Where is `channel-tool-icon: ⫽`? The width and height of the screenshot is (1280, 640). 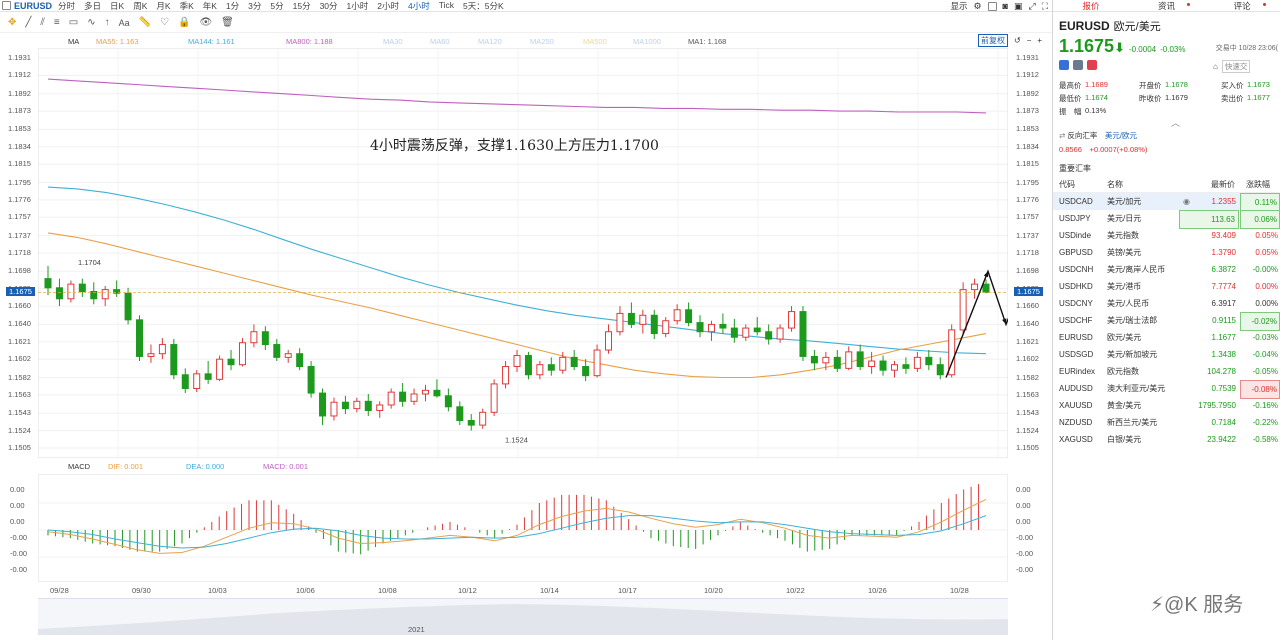
channel-tool-icon: ⫽ is located at coordinates (42, 22).